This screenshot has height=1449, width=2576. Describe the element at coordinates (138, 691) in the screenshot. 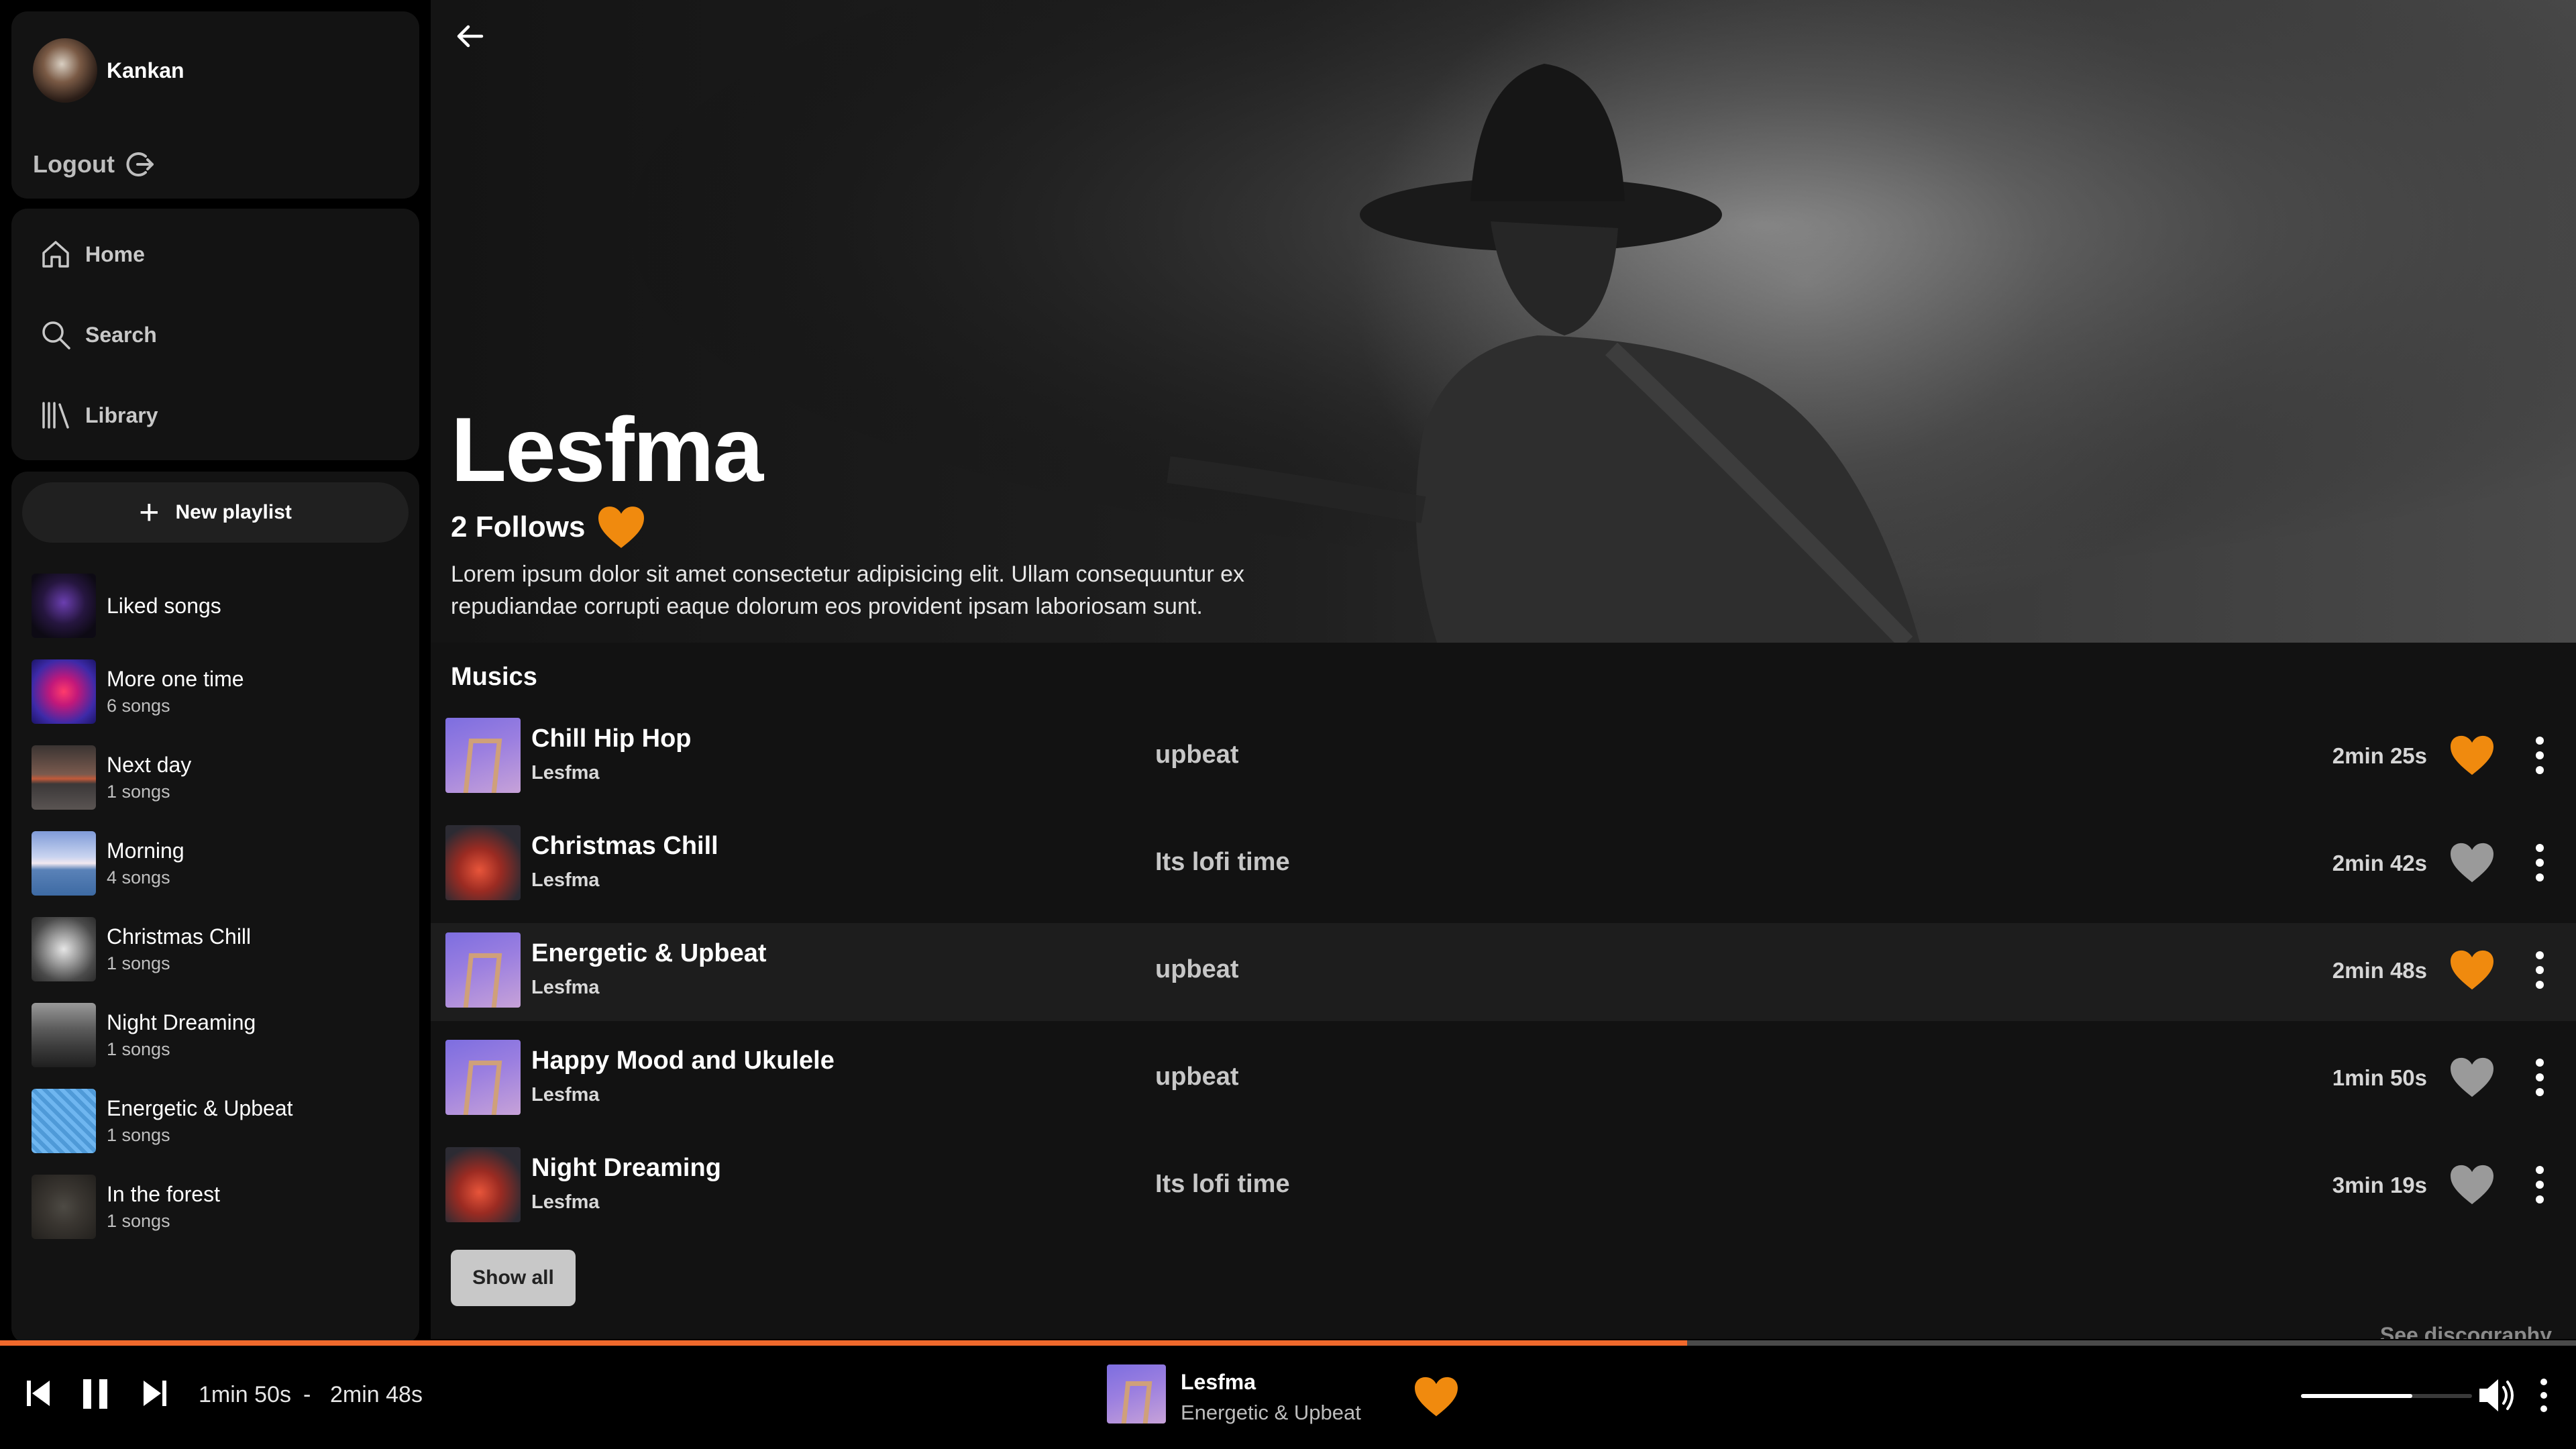

I see `playlist-item: More one time 6 songs` at that location.